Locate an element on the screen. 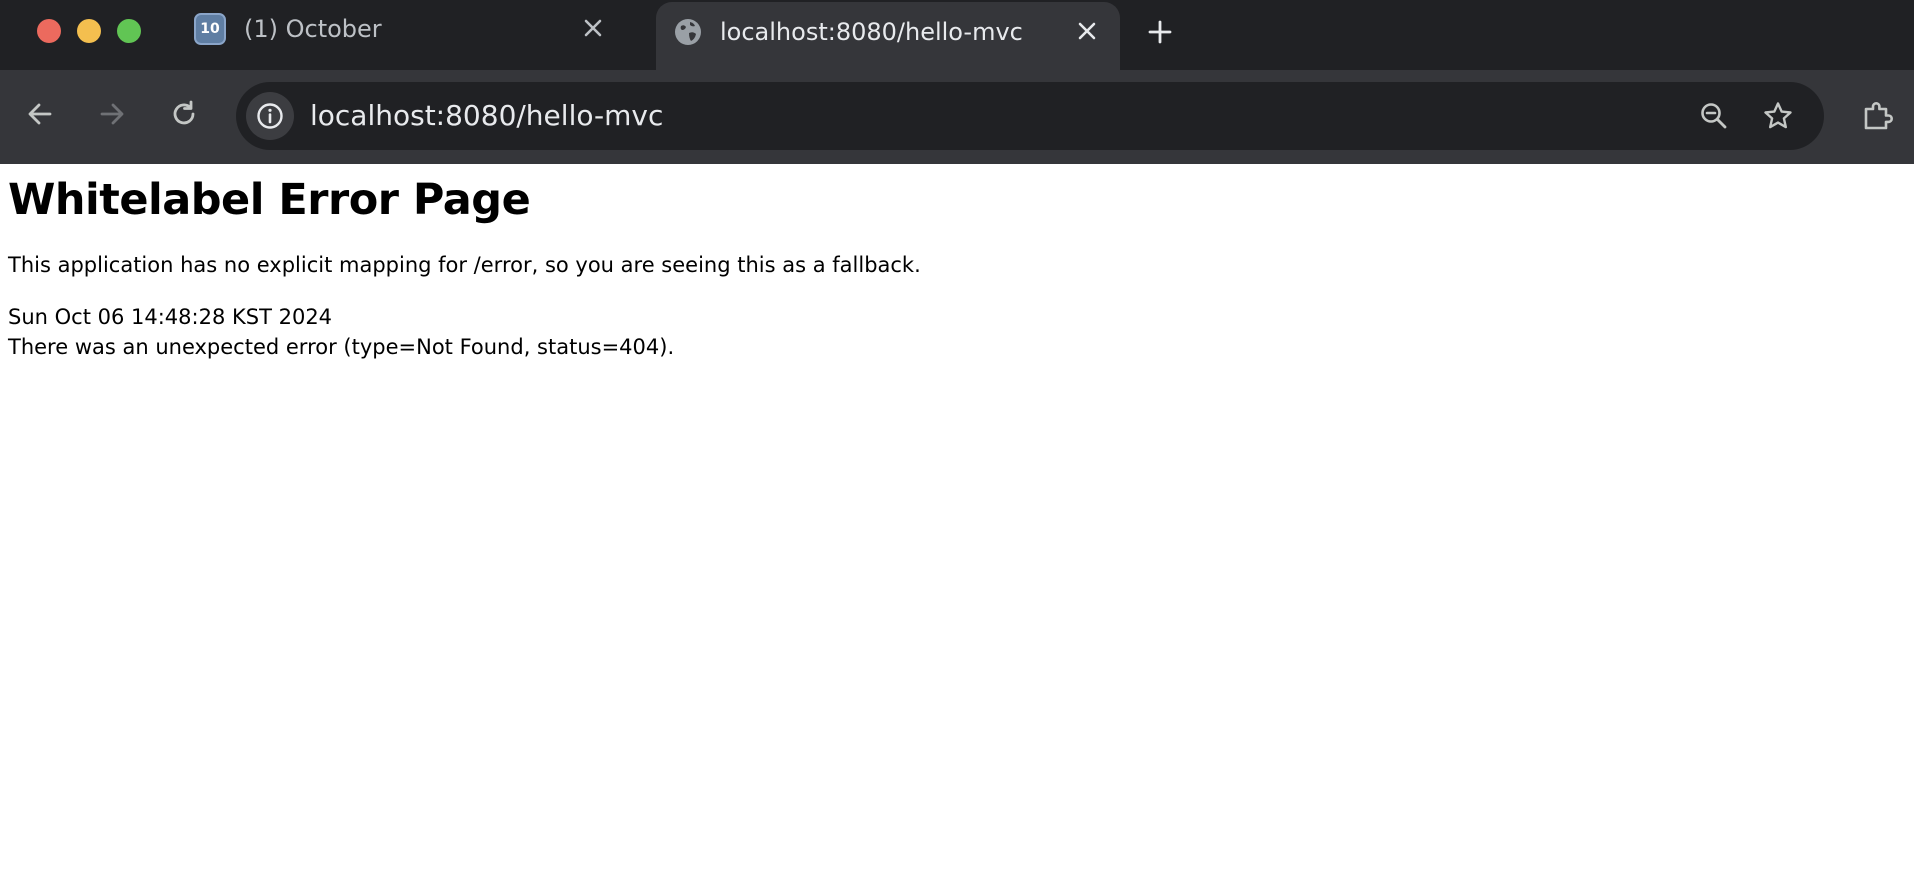 The width and height of the screenshot is (1914, 874). reload-icon is located at coordinates (184, 112).